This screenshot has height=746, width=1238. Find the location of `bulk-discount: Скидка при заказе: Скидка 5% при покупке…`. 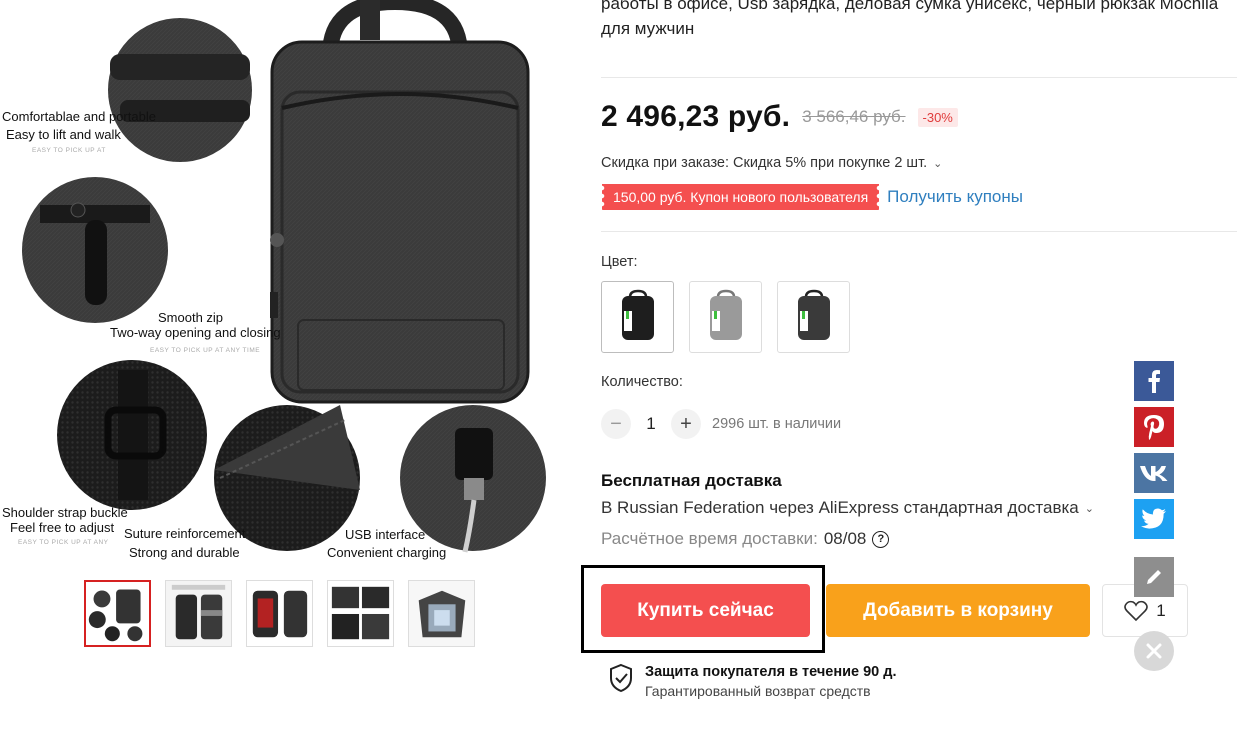

bulk-discount: Скидка при заказе: Скидка 5% при покупке… is located at coordinates (771, 163).